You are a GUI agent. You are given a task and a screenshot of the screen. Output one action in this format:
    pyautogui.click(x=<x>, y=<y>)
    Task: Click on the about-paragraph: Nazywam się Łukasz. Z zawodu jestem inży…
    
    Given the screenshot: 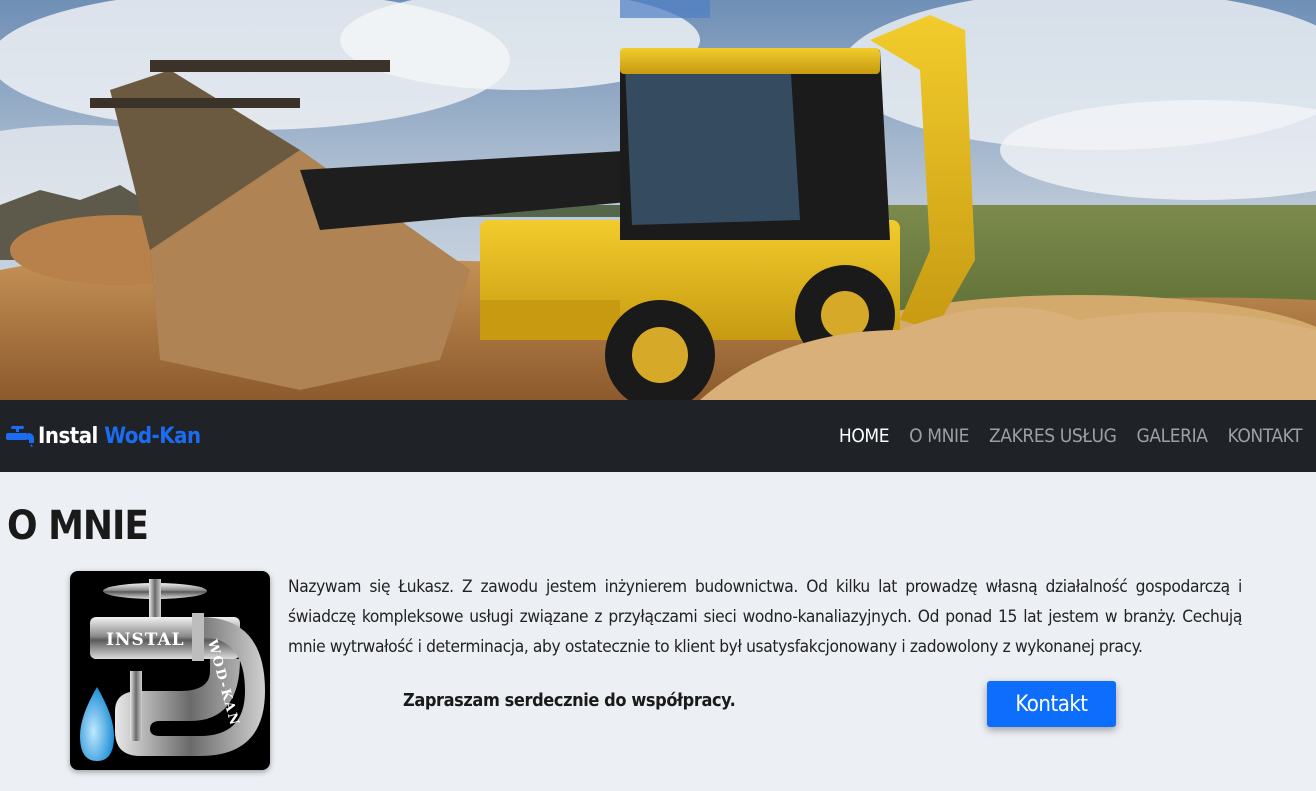 What is the action you would take?
    pyautogui.click(x=765, y=617)
    